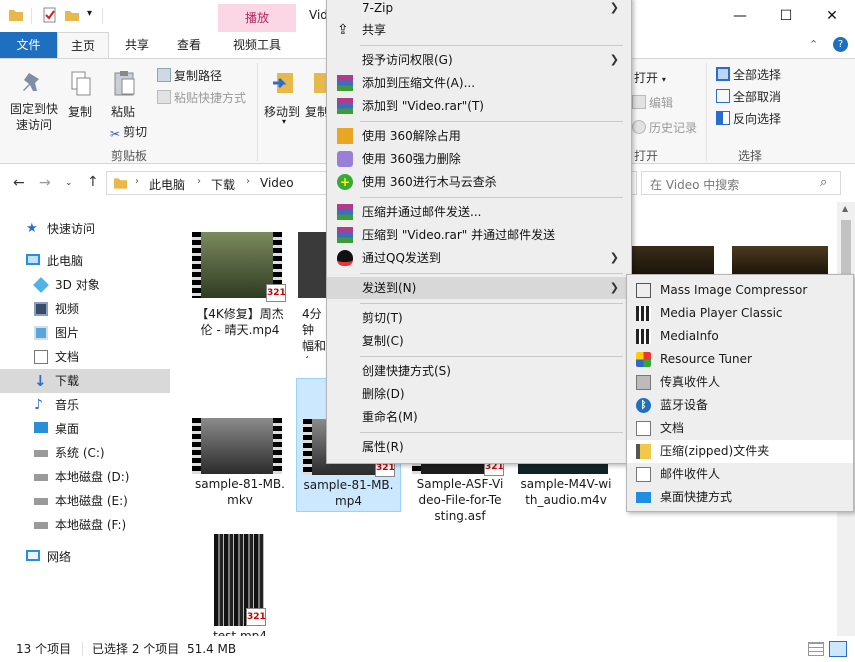 The image size is (855, 662). I want to click on sidebar-item-pictures: 图片, so click(85, 333).